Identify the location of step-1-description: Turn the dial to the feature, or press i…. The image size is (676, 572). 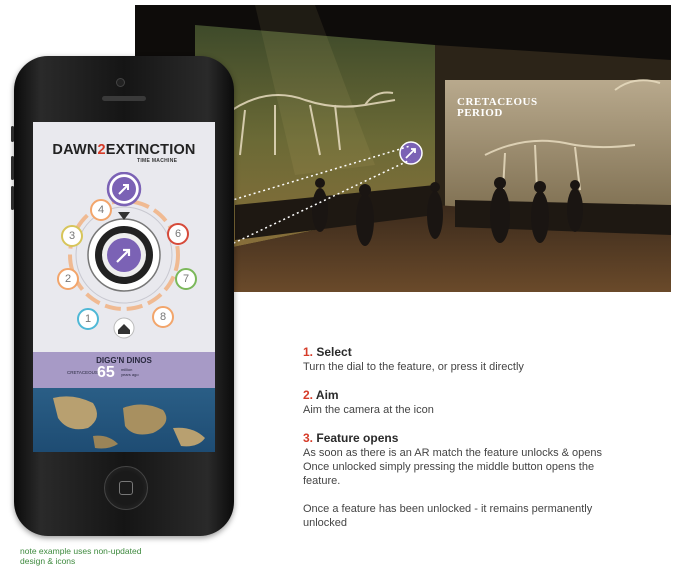
(413, 367).